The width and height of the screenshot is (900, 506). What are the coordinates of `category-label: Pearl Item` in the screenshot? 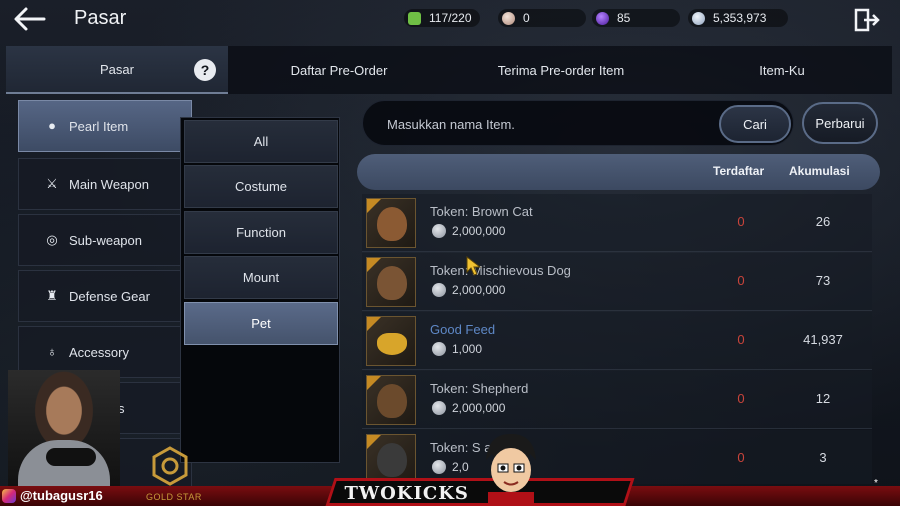 It's located at (99, 126).